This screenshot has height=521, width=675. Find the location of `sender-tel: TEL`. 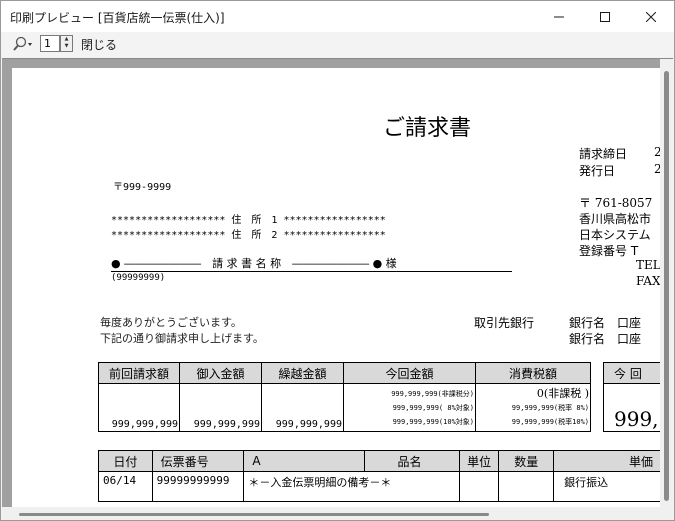

sender-tel: TEL is located at coordinates (648, 265).